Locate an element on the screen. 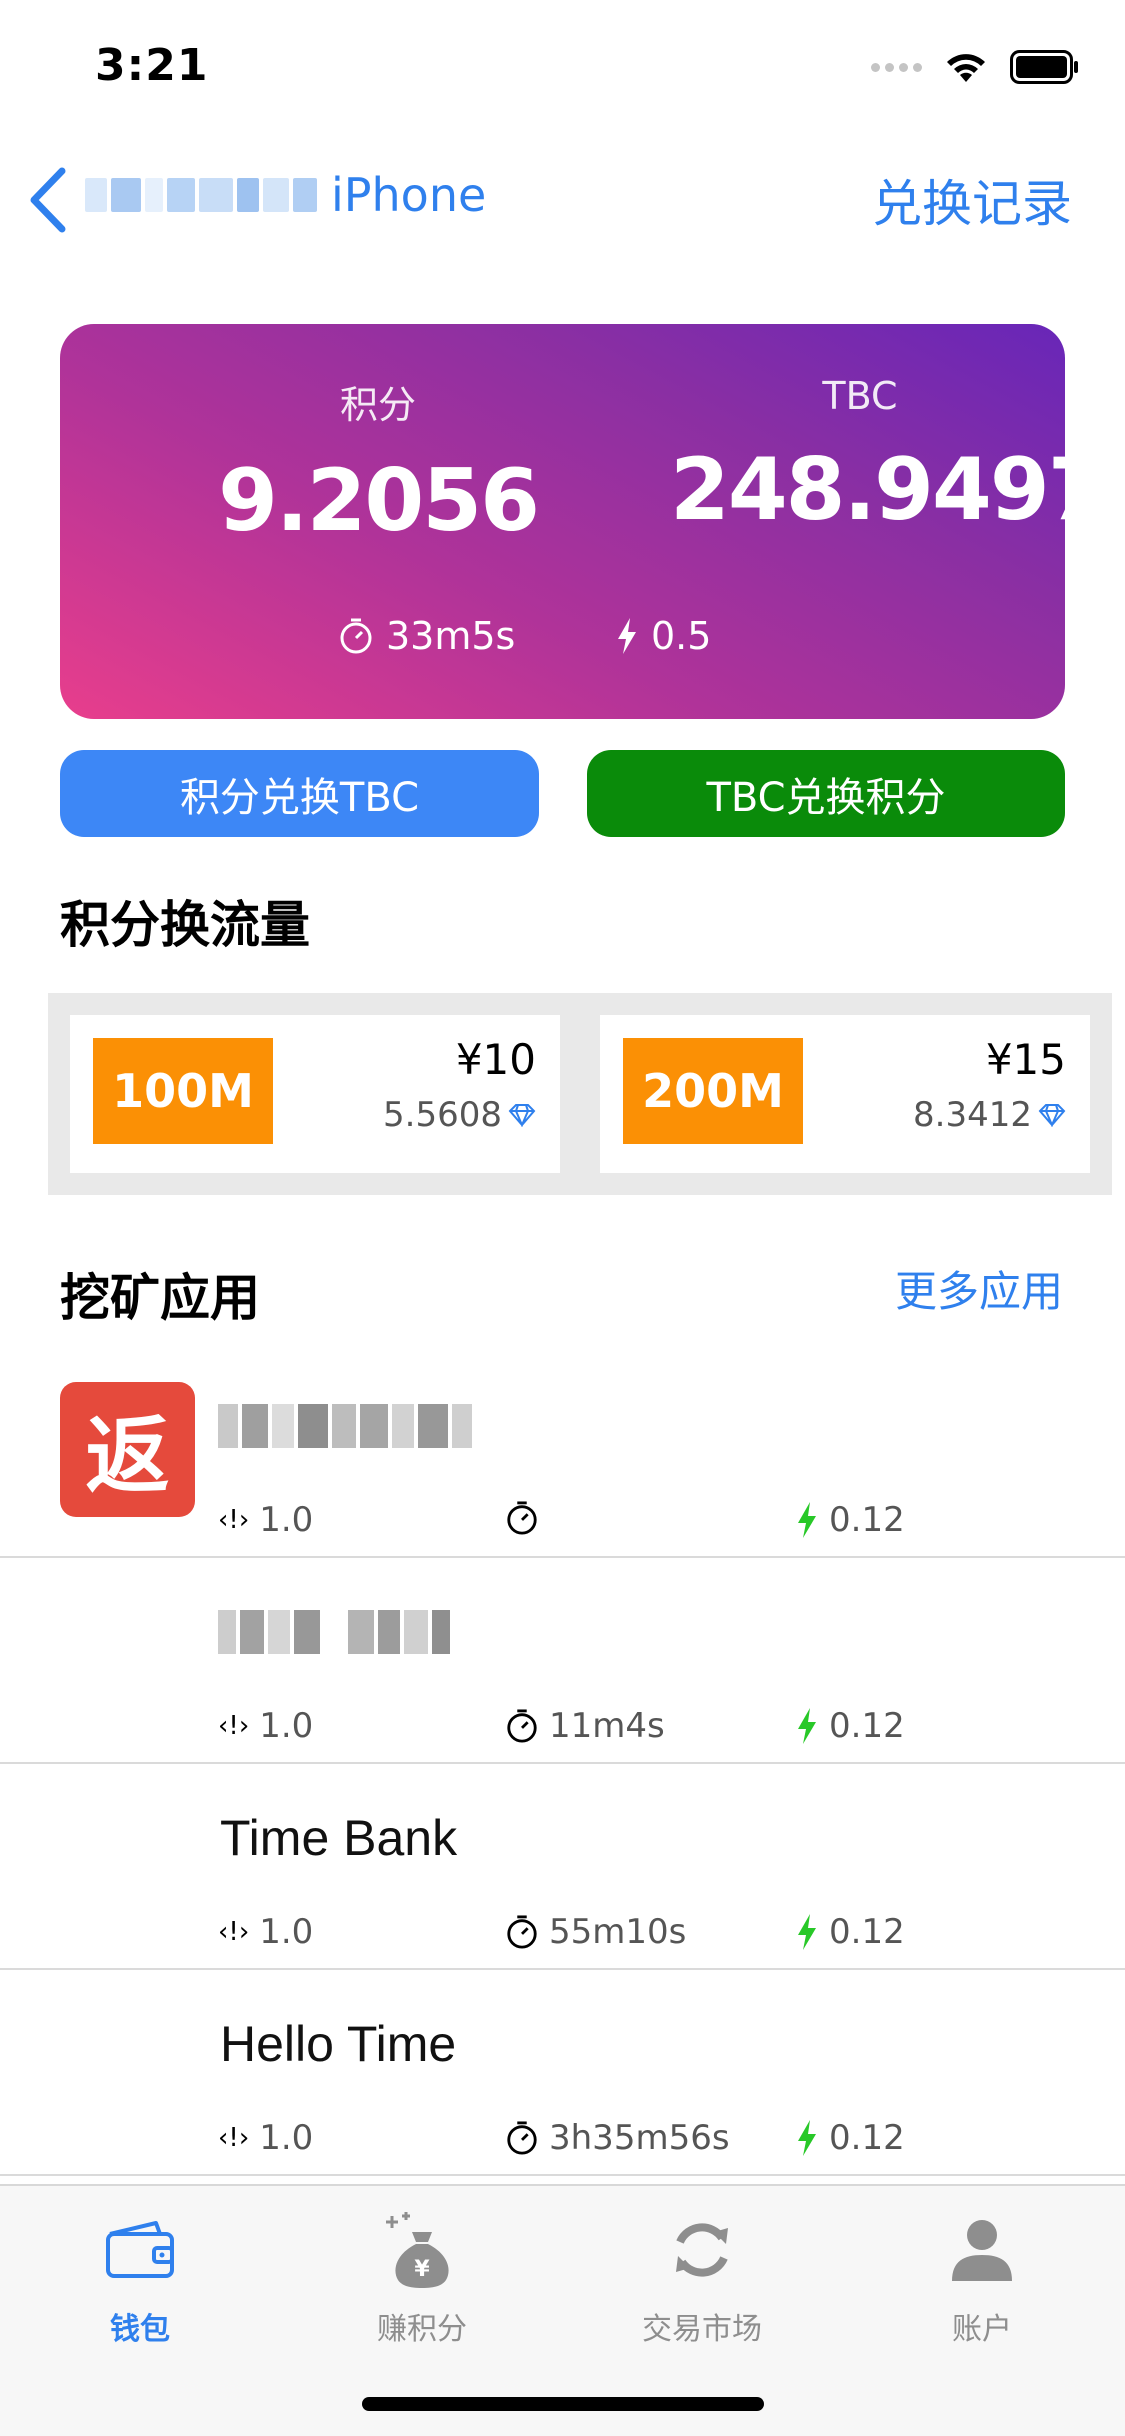 The image size is (1125, 2436). traffic-tbc-cost: 5.5608 is located at coordinates (459, 1115).